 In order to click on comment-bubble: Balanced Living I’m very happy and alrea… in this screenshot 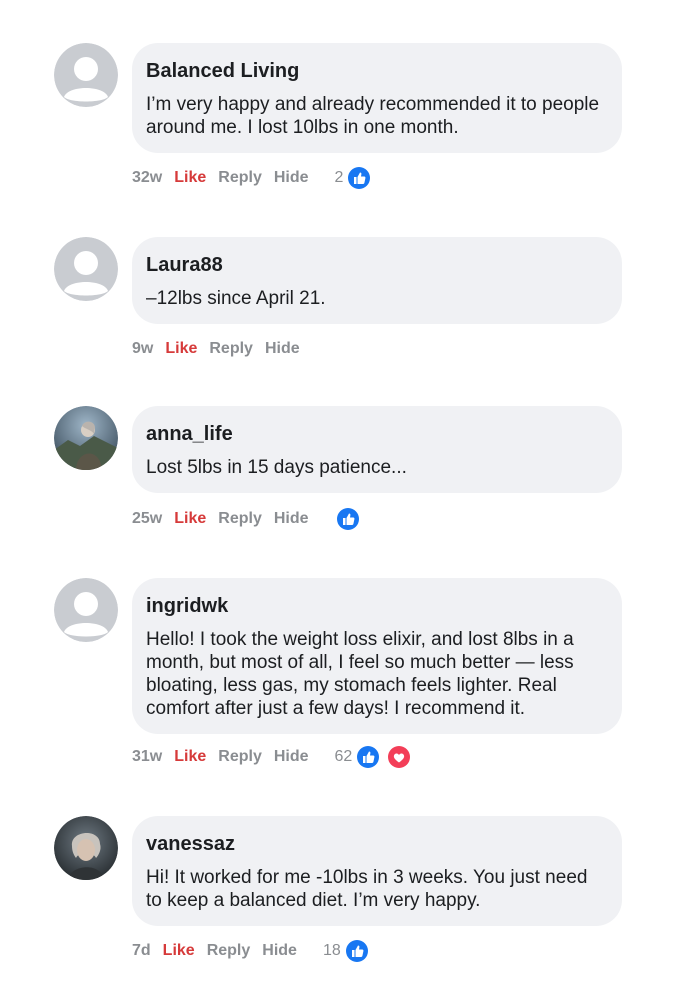, I will do `click(377, 98)`.